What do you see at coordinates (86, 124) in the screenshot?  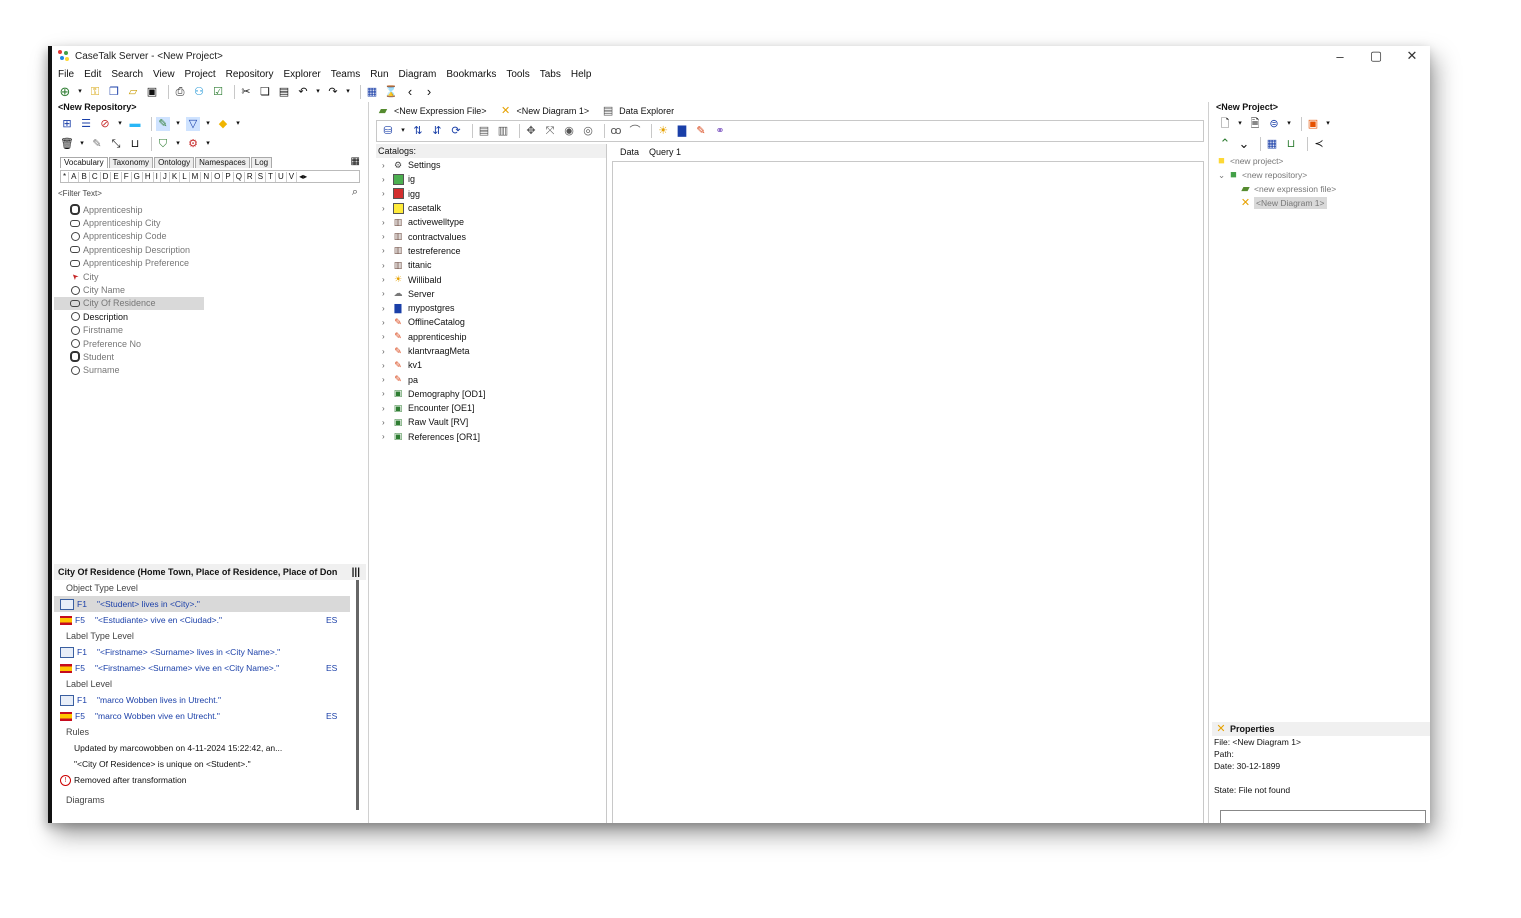 I see `list-icon: ☰` at bounding box center [86, 124].